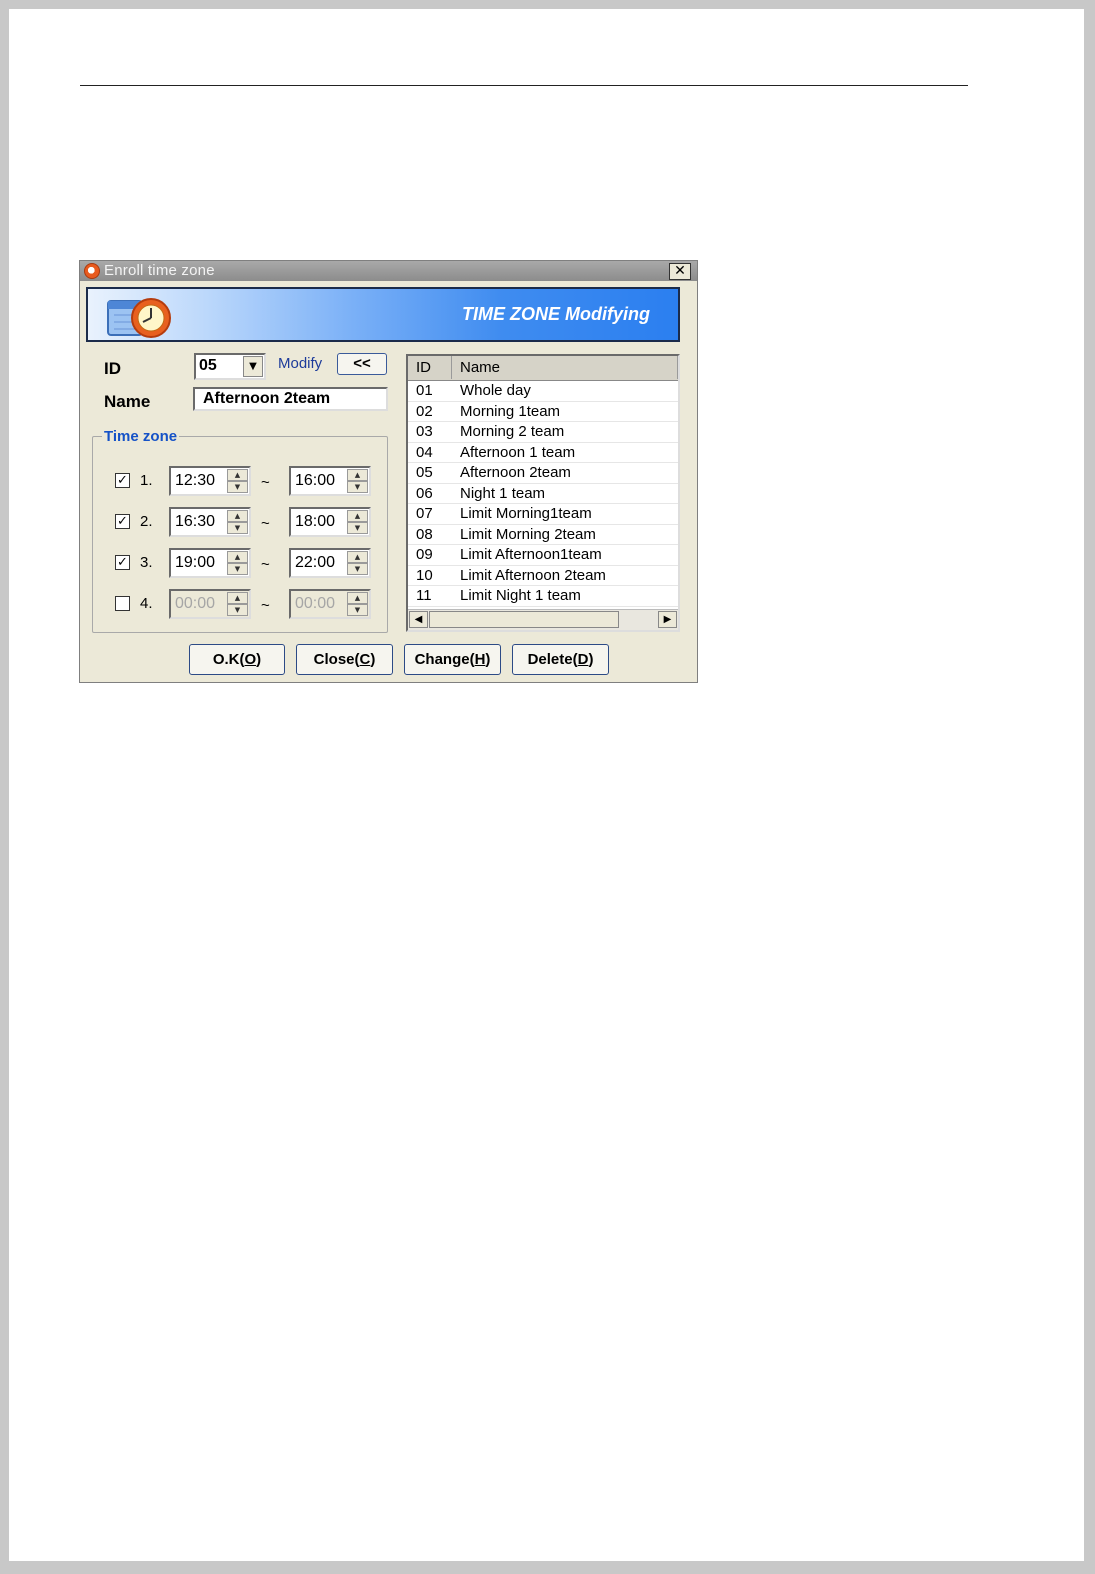  What do you see at coordinates (531, 554) in the screenshot?
I see `list-item-name: Limit Afternoon1team` at bounding box center [531, 554].